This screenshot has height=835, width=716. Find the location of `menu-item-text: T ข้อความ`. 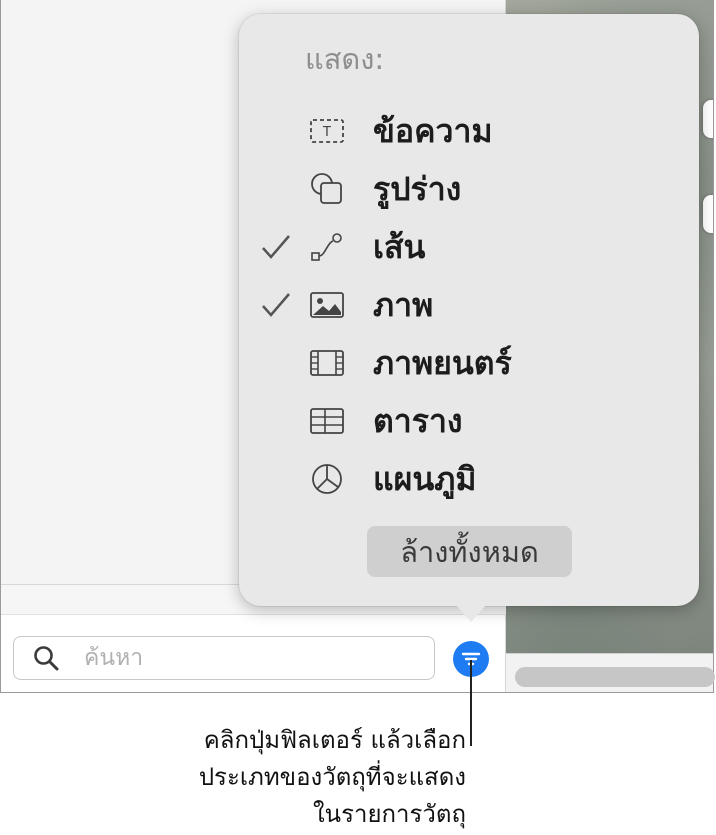

menu-item-text: T ข้อความ is located at coordinates (469, 131).